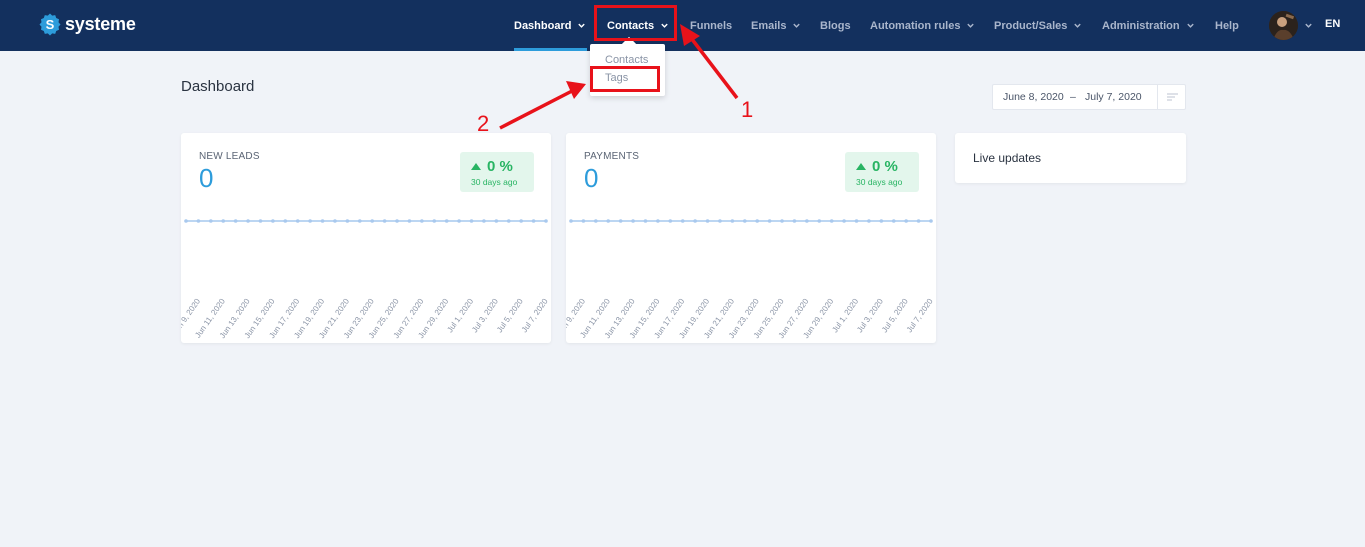 This screenshot has width=1365, height=547. What do you see at coordinates (1172, 97) in the screenshot?
I see `filter-icon` at bounding box center [1172, 97].